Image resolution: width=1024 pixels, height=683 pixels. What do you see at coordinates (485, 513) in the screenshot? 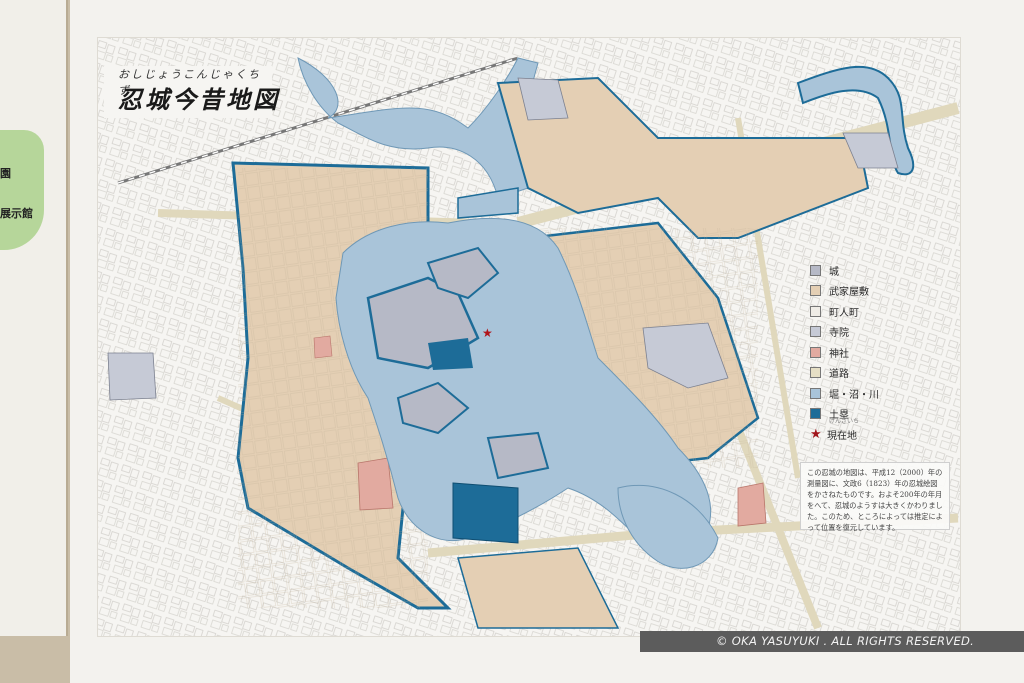
I see `earthwork-south` at bounding box center [485, 513].